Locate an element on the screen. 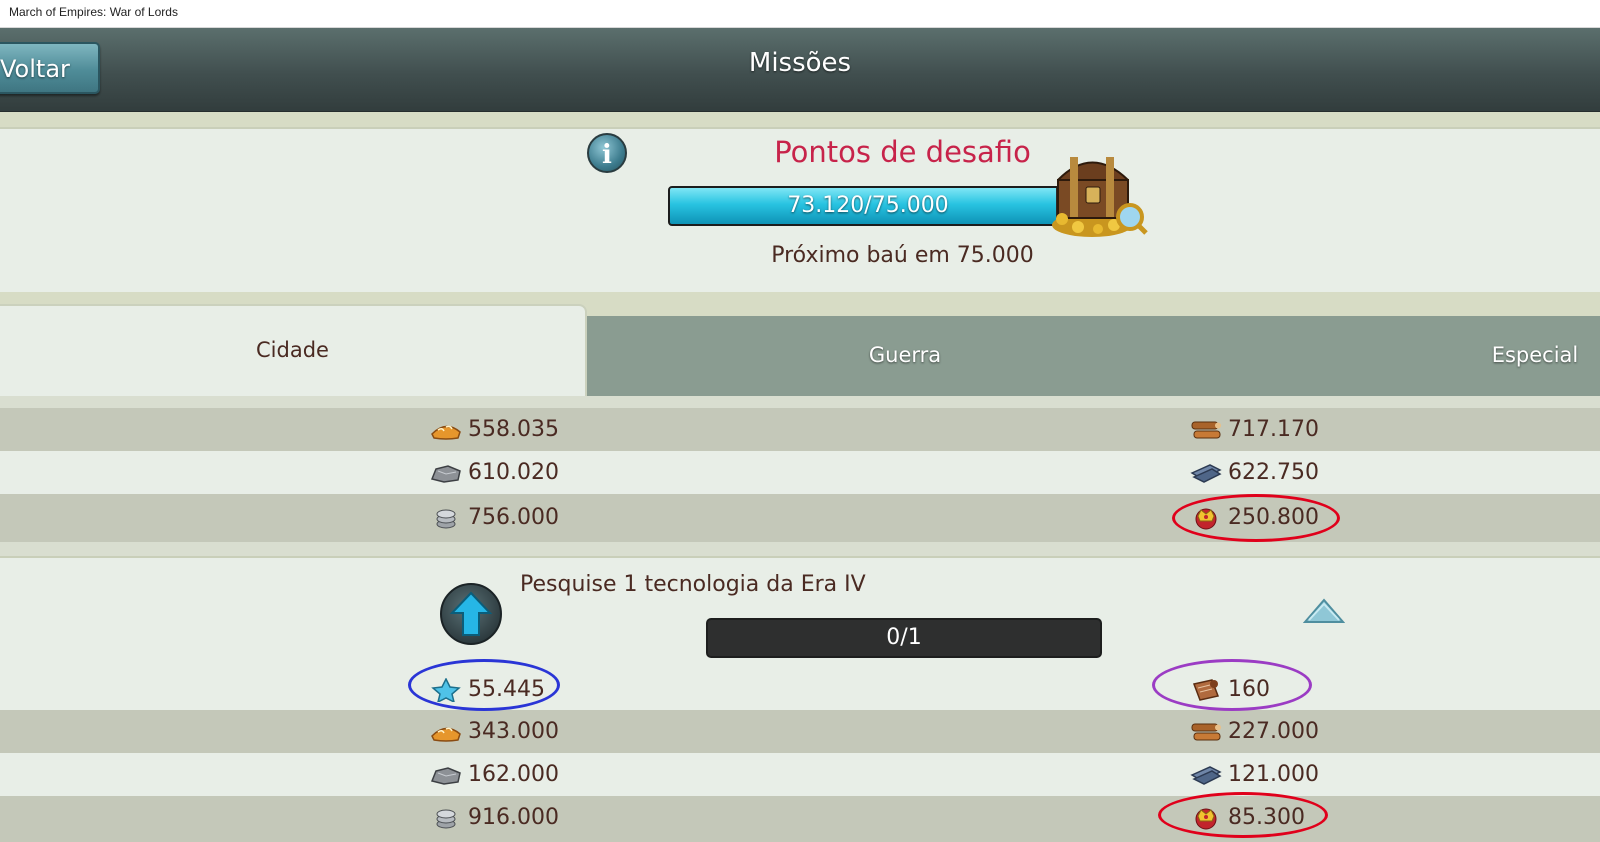 The image size is (1600, 842). window-titlebar: March of Empires: War of Lords is located at coordinates (800, 14).